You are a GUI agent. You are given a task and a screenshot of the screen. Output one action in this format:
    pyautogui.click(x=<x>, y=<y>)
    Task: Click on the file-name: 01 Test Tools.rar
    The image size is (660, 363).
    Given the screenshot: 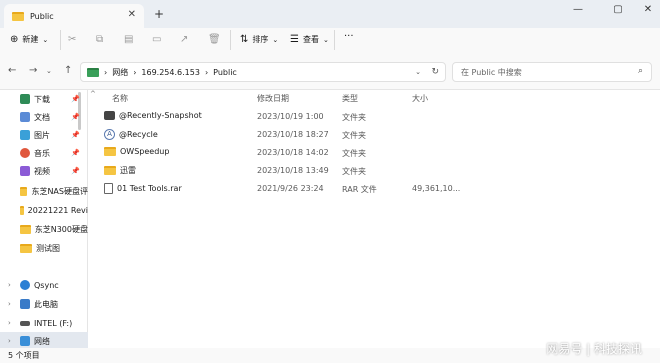 What is the action you would take?
    pyautogui.click(x=143, y=188)
    